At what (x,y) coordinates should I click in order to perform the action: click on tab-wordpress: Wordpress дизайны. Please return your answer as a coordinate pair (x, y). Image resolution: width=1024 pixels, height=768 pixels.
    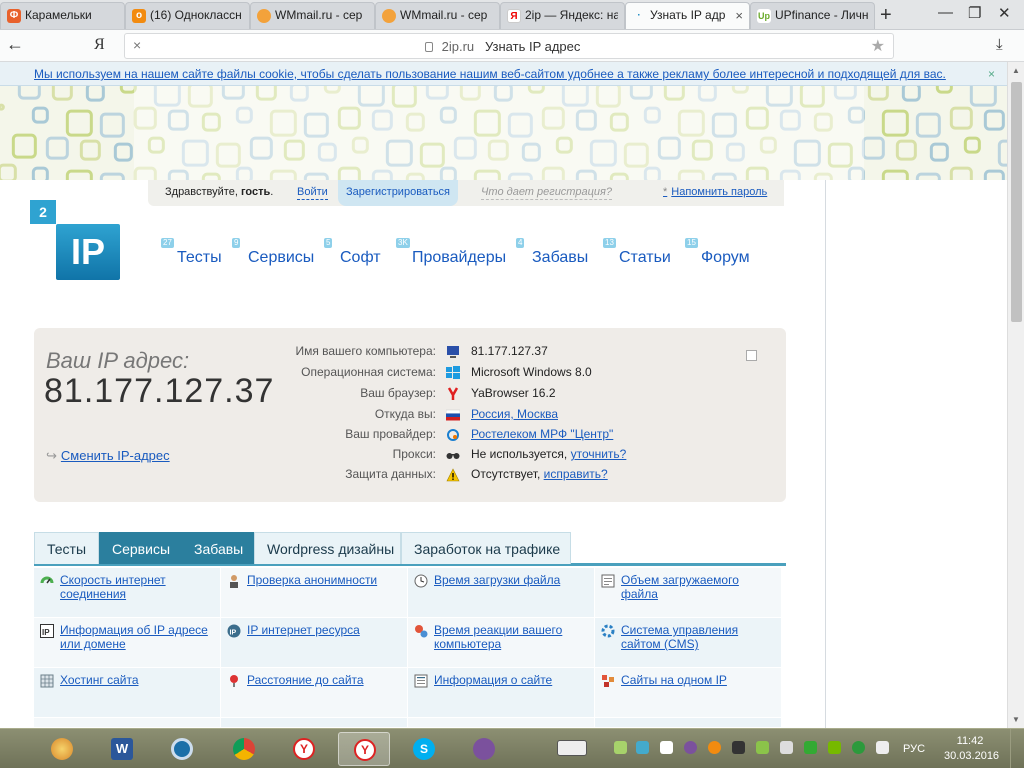
    Looking at the image, I should click on (327, 548).